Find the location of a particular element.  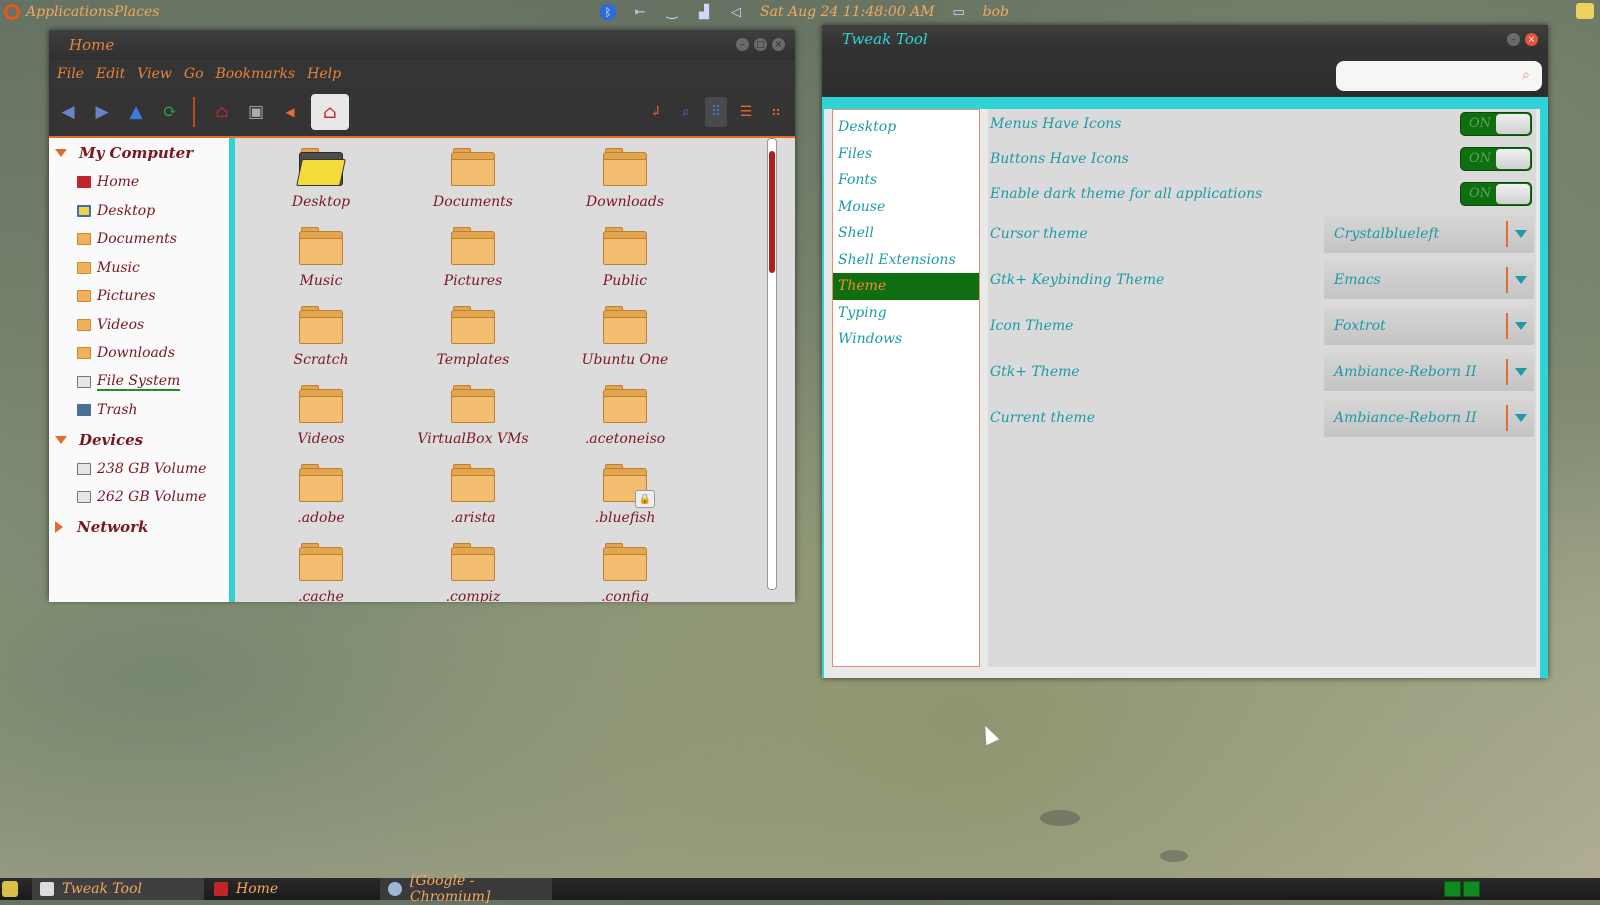

file-item: Ubuntu One is located at coordinates (625, 337).